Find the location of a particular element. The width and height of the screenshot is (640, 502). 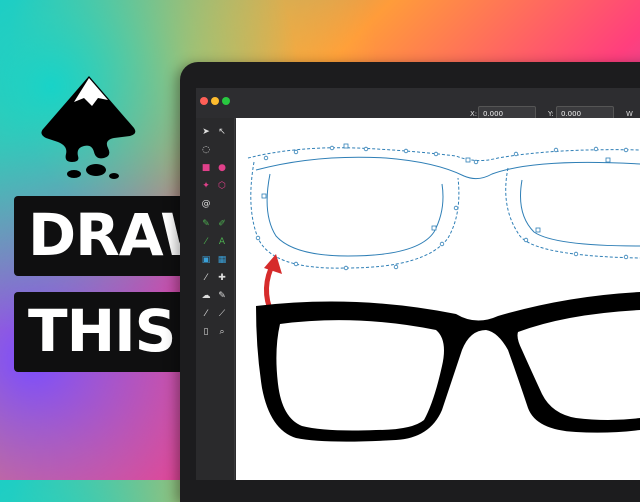

glasses-outline-inner is located at coordinates (448, 167).